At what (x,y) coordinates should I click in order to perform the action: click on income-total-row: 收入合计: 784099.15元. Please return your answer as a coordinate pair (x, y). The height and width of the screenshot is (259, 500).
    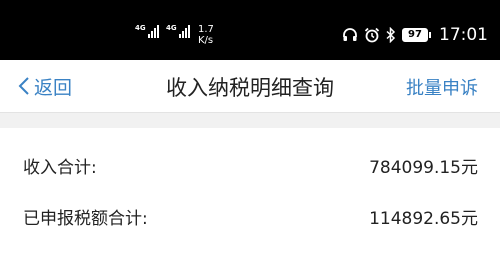
    Looking at the image, I should click on (250, 164).